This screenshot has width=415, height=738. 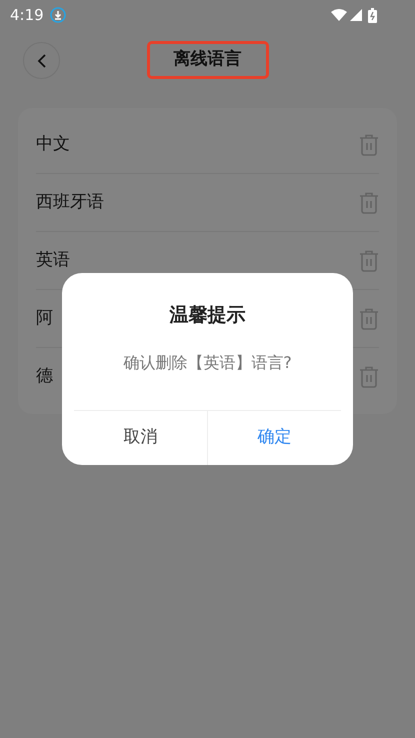 I want to click on language-name: 阿, so click(x=44, y=318).